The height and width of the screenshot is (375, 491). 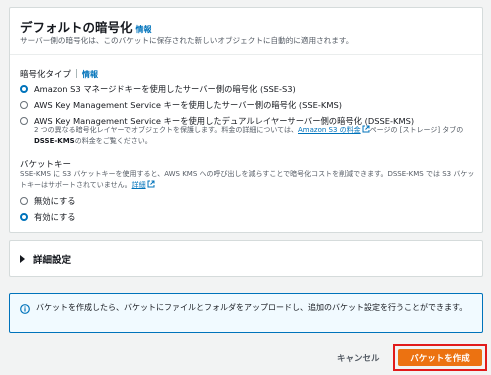 I want to click on default-encryption-info-link: 情報, so click(x=144, y=29).